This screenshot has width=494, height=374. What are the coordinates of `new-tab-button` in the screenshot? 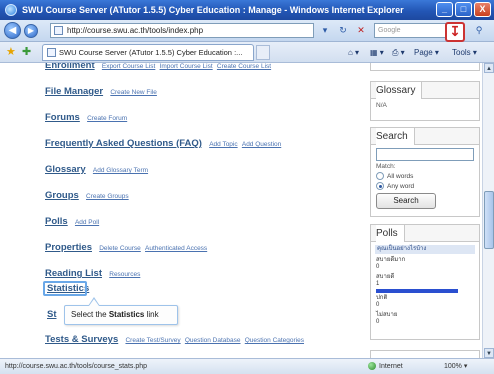 It's located at (263, 52).